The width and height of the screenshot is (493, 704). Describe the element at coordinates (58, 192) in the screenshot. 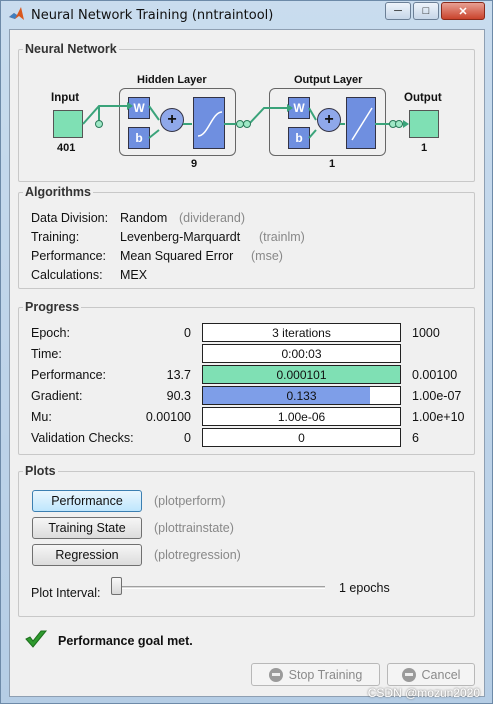

I see `algorithms-section-title: Algorithms` at that location.